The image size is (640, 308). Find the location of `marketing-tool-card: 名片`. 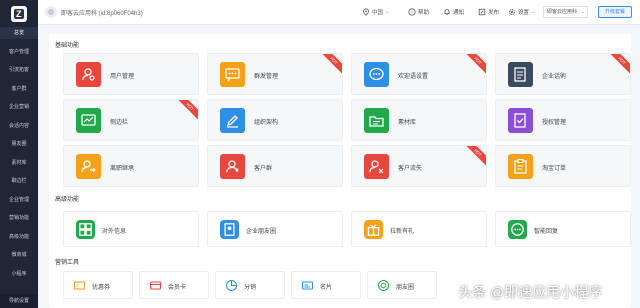

marketing-tool-card: 名片 is located at coordinates (326, 285).